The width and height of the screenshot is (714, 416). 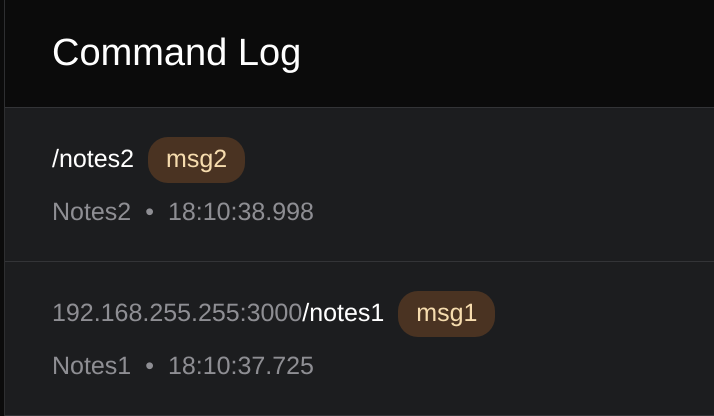 What do you see at coordinates (92, 366) in the screenshot?
I see `source-name: Notes1` at bounding box center [92, 366].